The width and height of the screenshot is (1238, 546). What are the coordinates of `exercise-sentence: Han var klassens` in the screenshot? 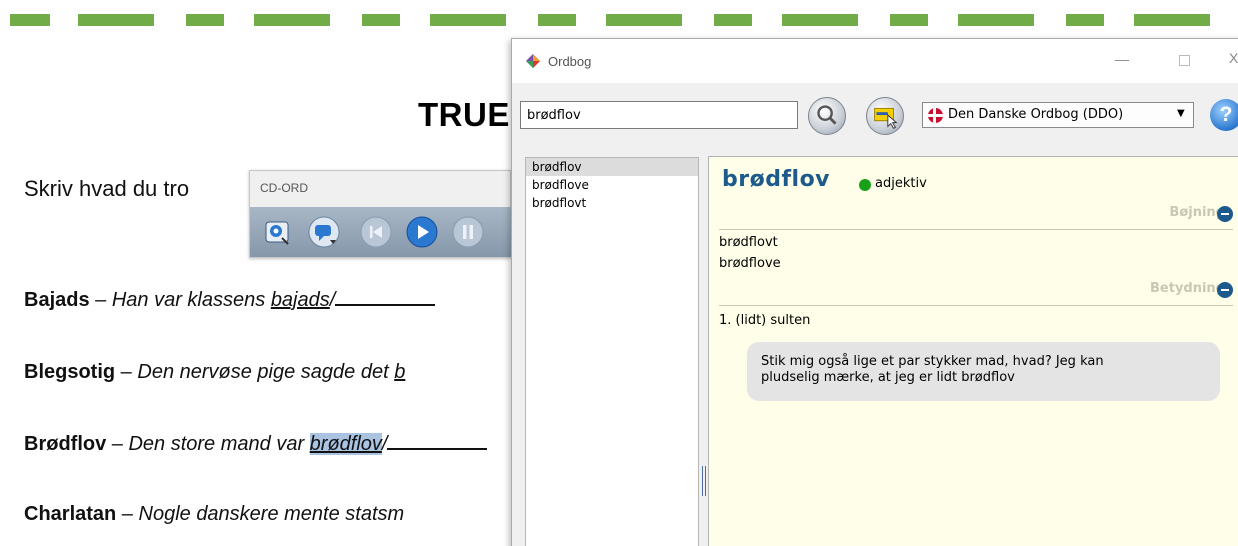 It's located at (191, 300).